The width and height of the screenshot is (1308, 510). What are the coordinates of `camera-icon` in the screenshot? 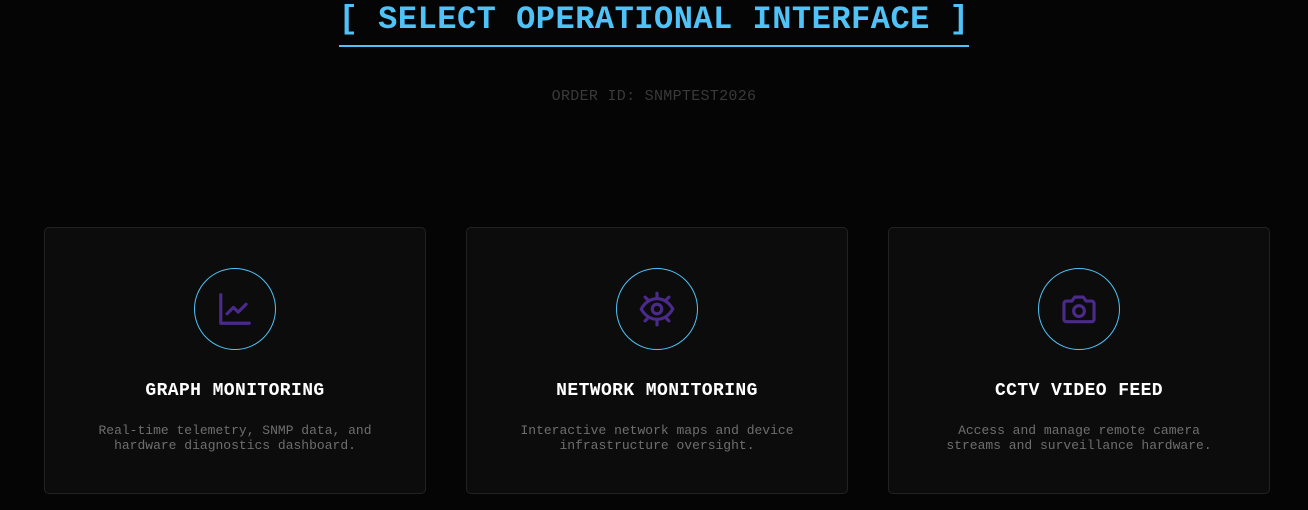 It's located at (1079, 309).